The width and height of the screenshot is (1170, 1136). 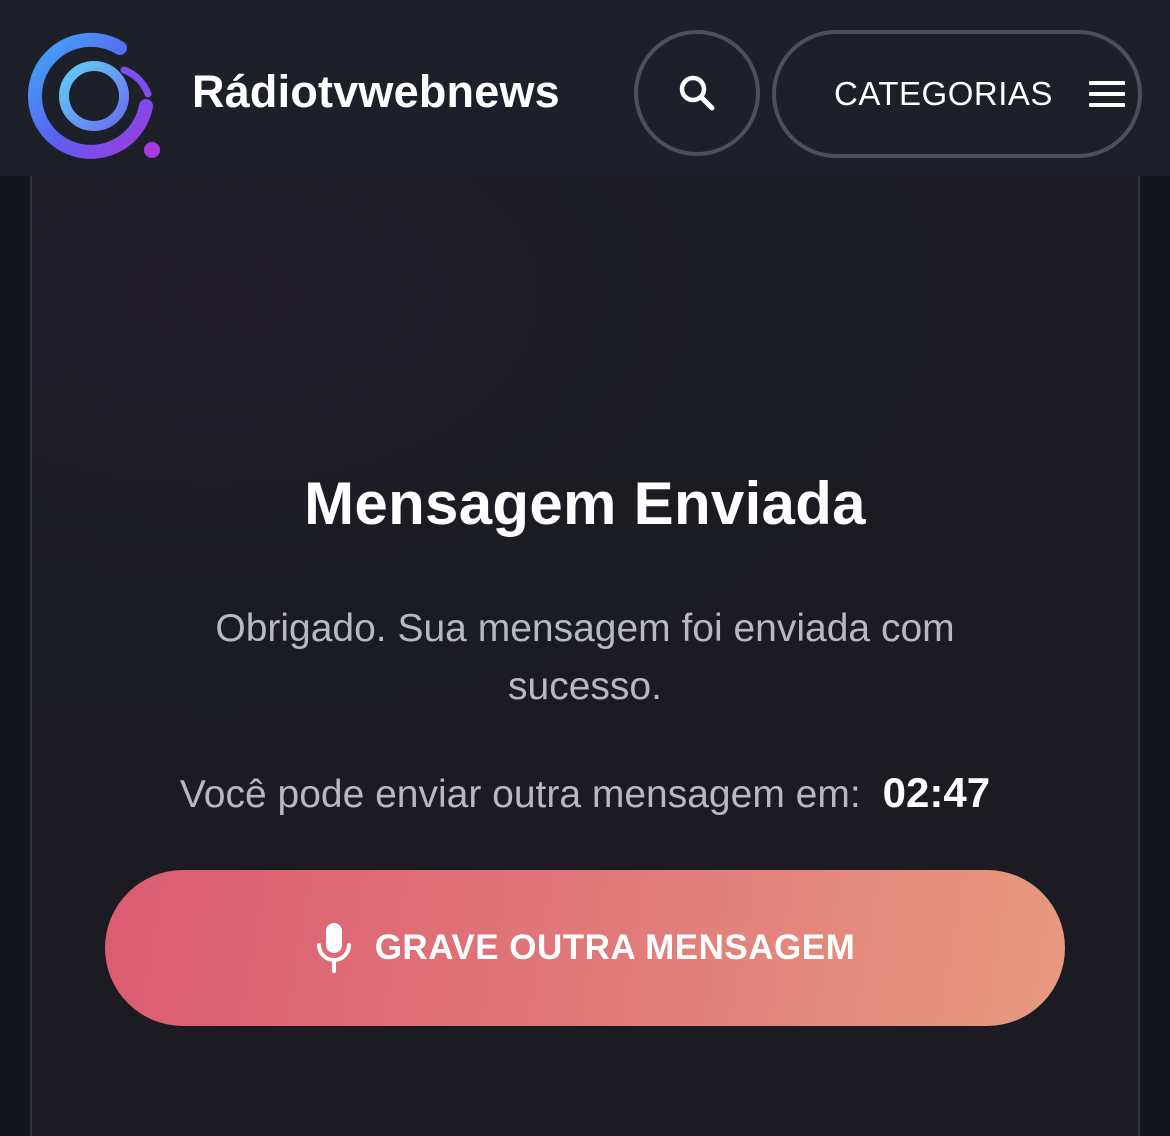 I want to click on brand-name: Rádiotvwebnews, so click(x=376, y=92).